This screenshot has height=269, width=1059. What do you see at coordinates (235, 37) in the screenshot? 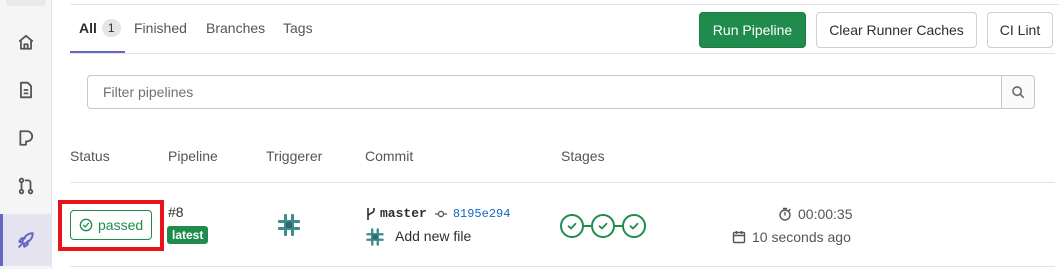
I see `tab-branches: Branches` at bounding box center [235, 37].